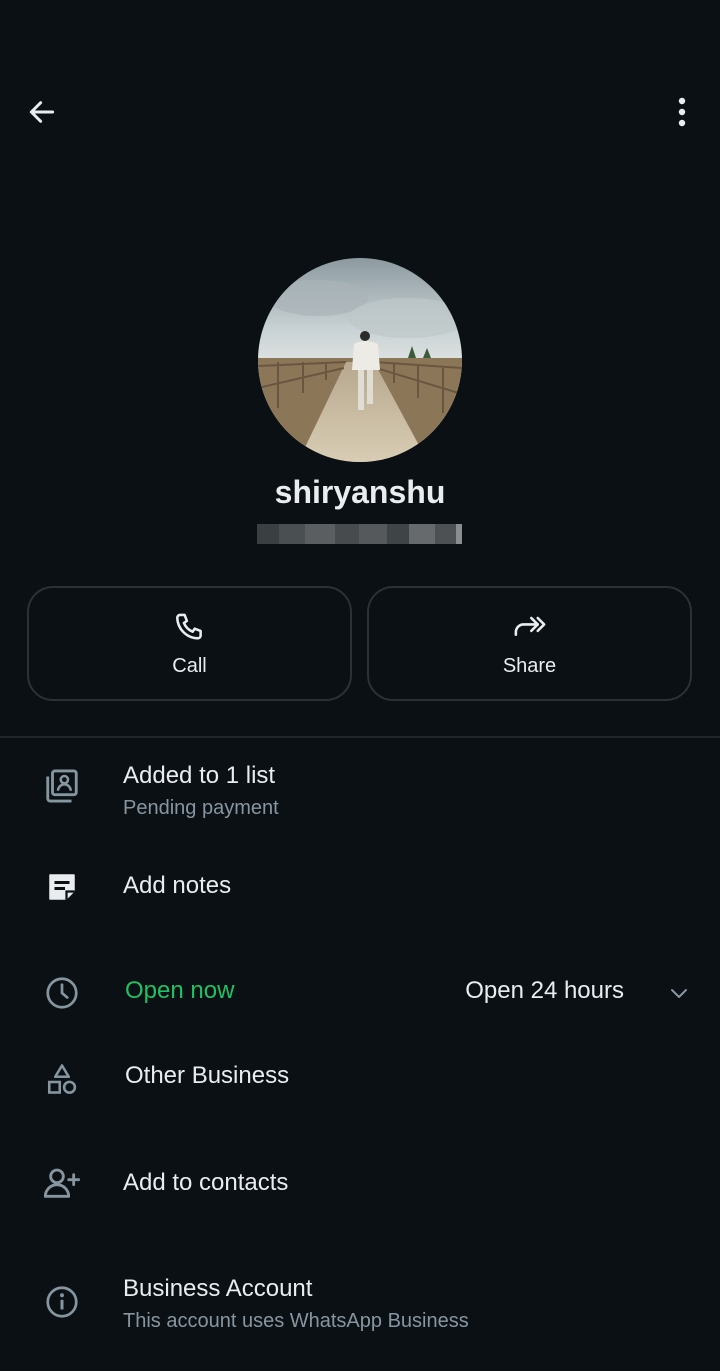 This screenshot has width=720, height=1371. Describe the element at coordinates (360, 890) in the screenshot. I see `add-notes-row: Add notes` at that location.